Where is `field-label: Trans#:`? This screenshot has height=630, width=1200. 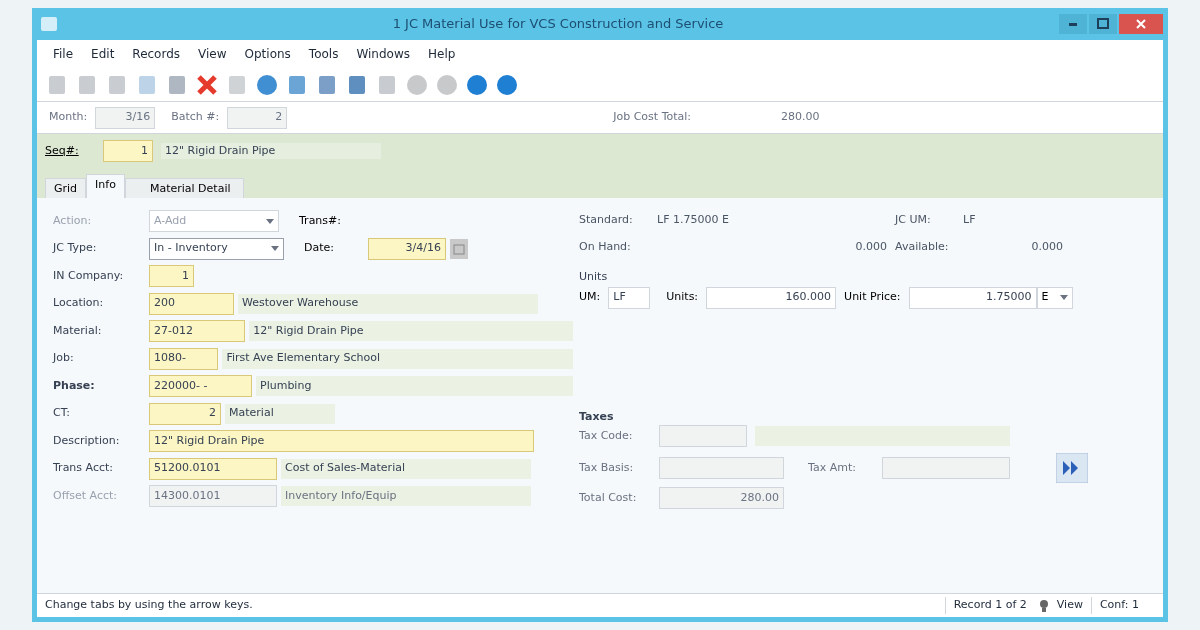 field-label: Trans#: is located at coordinates (320, 220).